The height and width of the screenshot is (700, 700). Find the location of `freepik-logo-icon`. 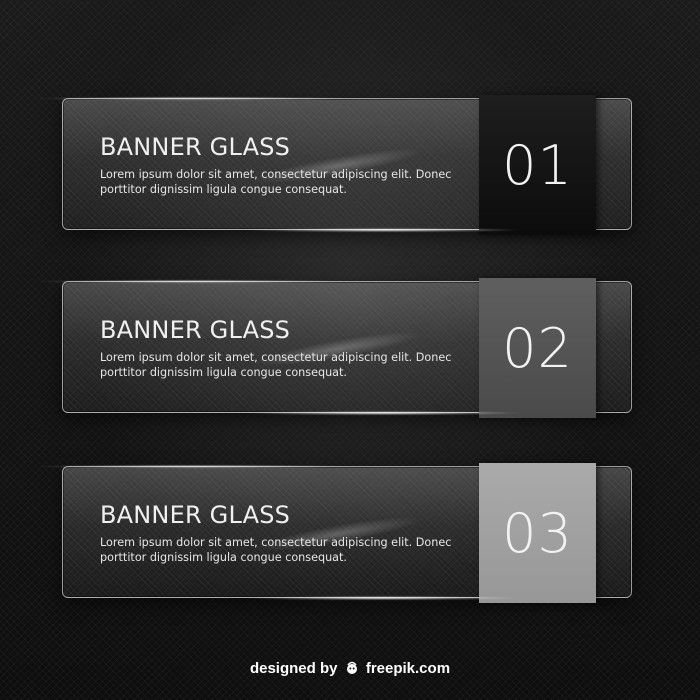

freepik-logo-icon is located at coordinates (352, 668).